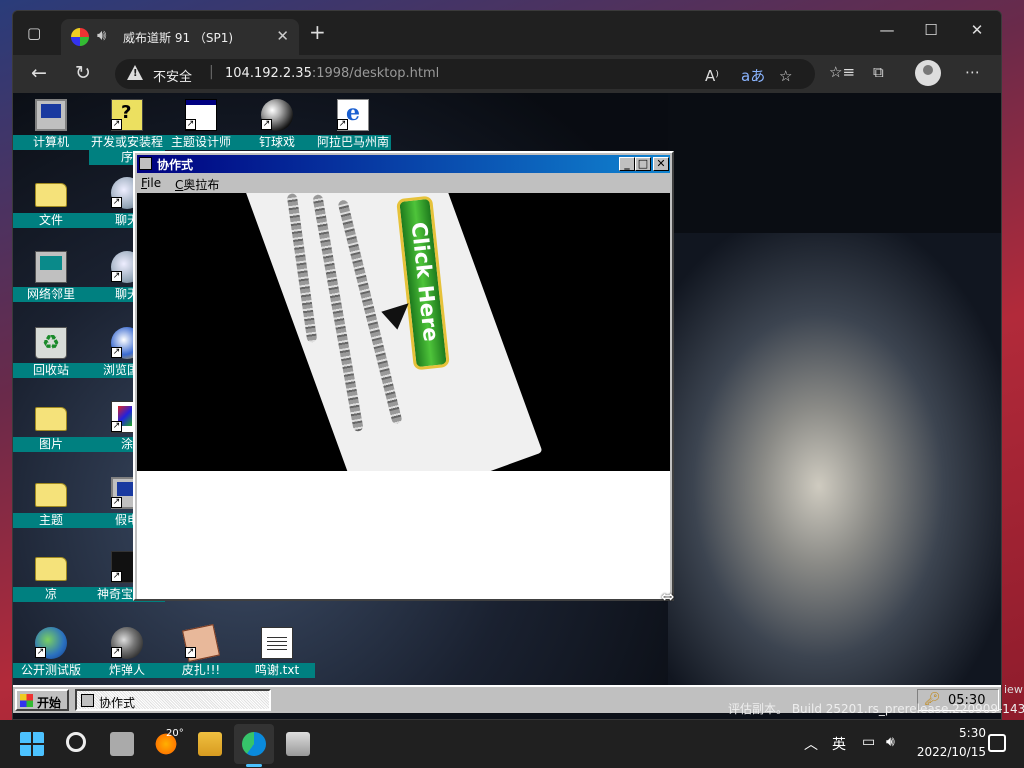  Describe the element at coordinates (931, 30) in the screenshot. I see `maximize-icon: ☐` at that location.